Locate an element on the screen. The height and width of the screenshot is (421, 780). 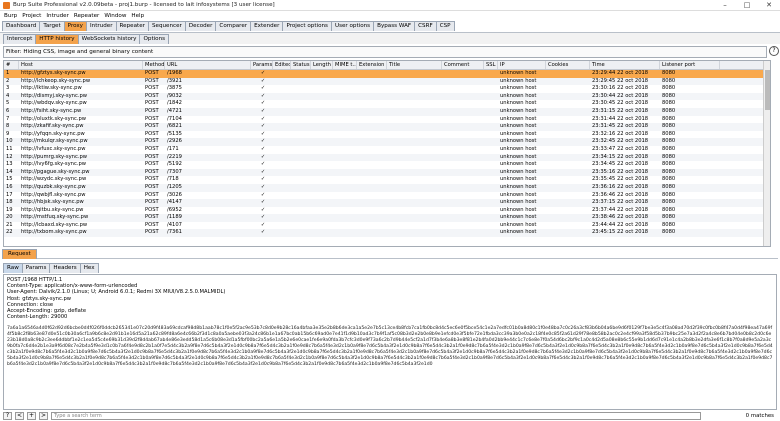
tab-comparer: Comparer is located at coordinates (233, 26).